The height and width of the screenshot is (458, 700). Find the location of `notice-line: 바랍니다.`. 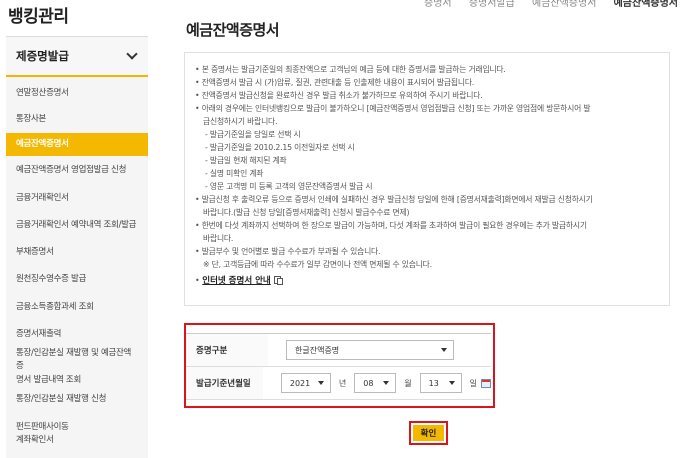

notice-line: 바랍니다. is located at coordinates (218, 238).